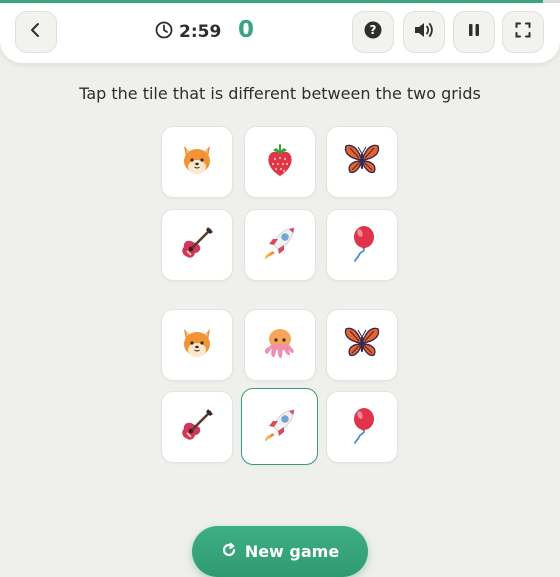  What do you see at coordinates (200, 32) in the screenshot?
I see `timer-value: 2:59` at bounding box center [200, 32].